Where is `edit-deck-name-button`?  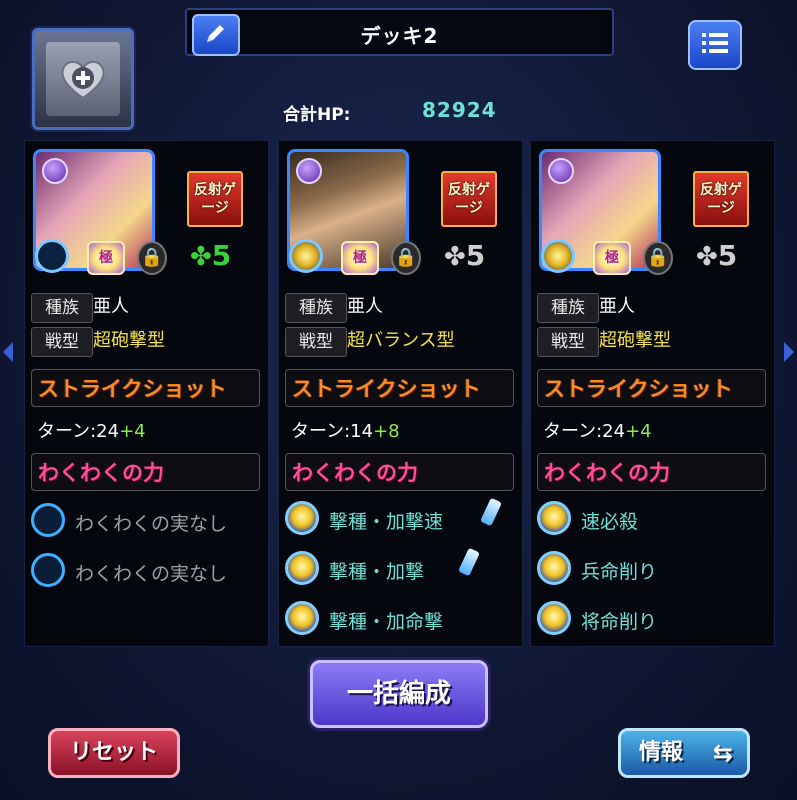
edit-deck-name-button is located at coordinates (216, 35).